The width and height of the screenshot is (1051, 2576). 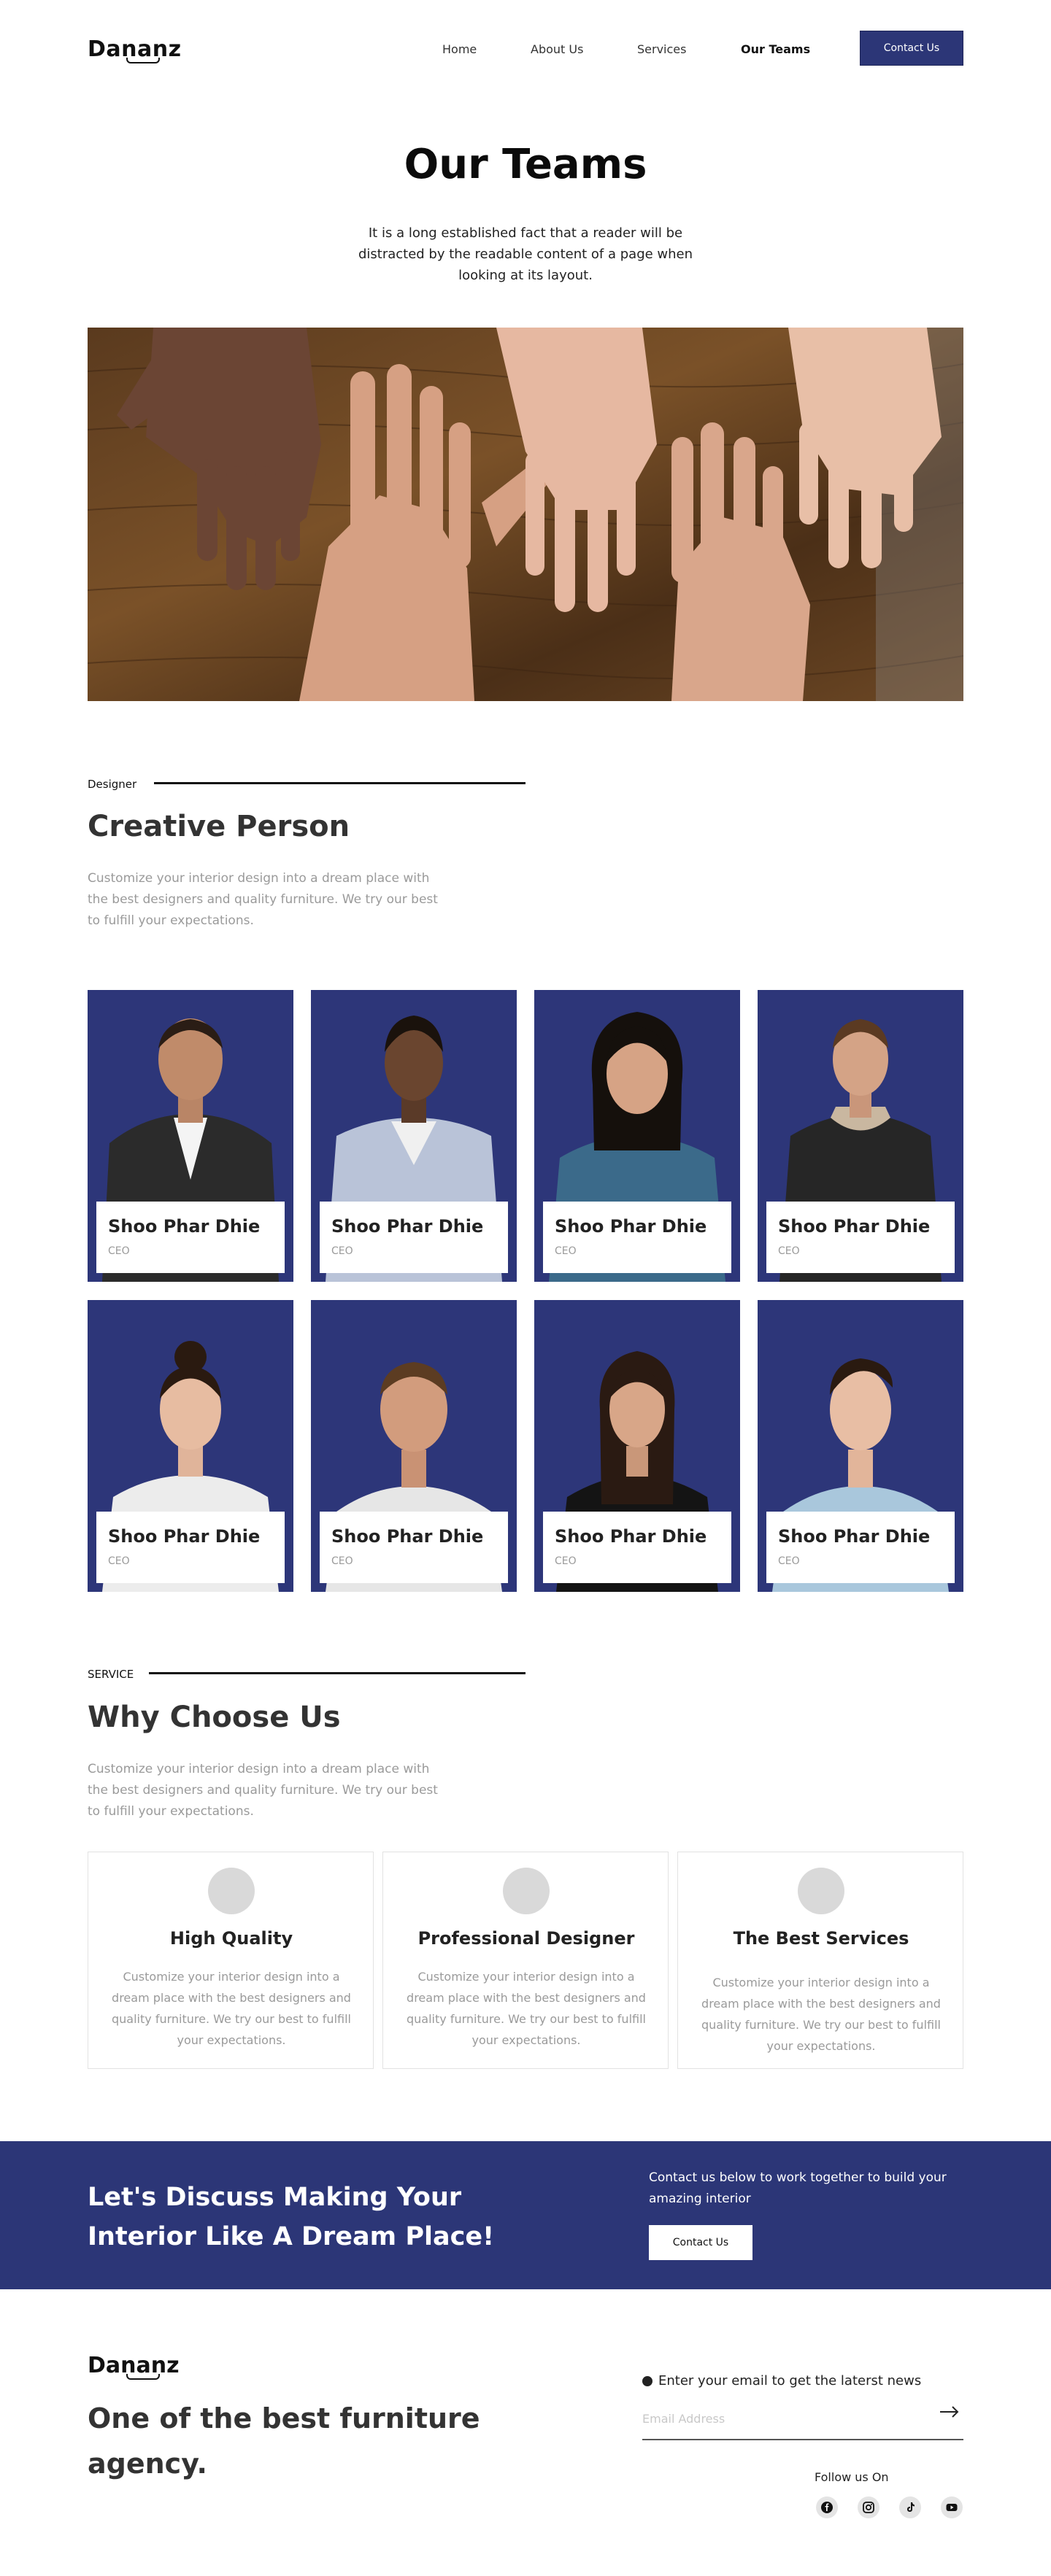 I want to click on nav-link-home: Home, so click(x=459, y=49).